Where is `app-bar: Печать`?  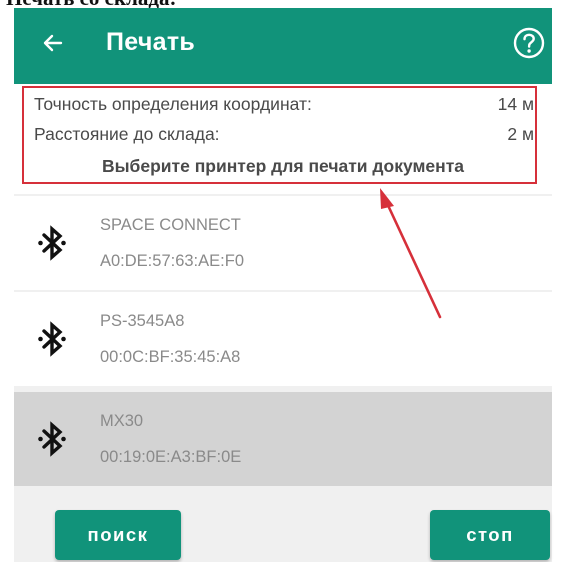 app-bar: Печать is located at coordinates (283, 46).